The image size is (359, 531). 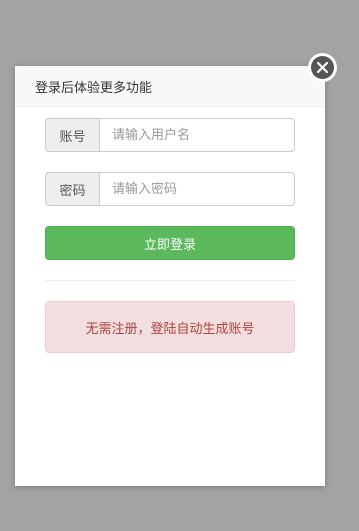 I want to click on close-button, so click(x=322, y=67).